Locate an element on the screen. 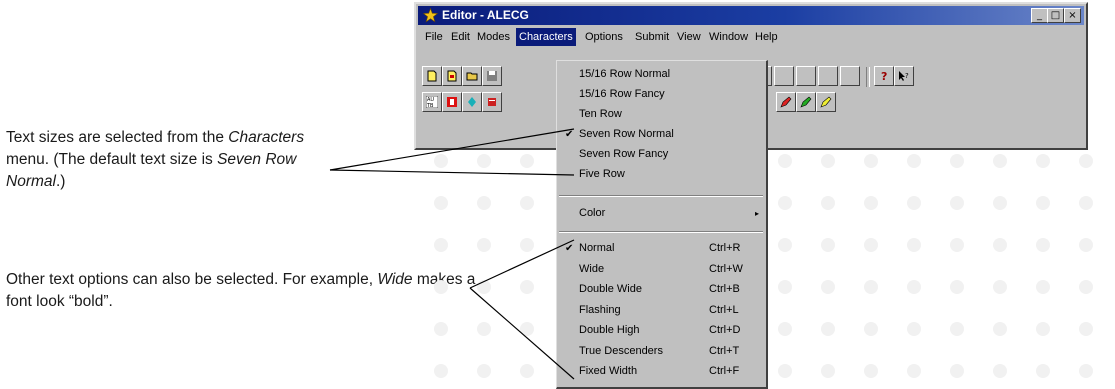 The width and height of the screenshot is (1115, 389). menu-item-size: 15/16 Row Normal is located at coordinates (660, 74).